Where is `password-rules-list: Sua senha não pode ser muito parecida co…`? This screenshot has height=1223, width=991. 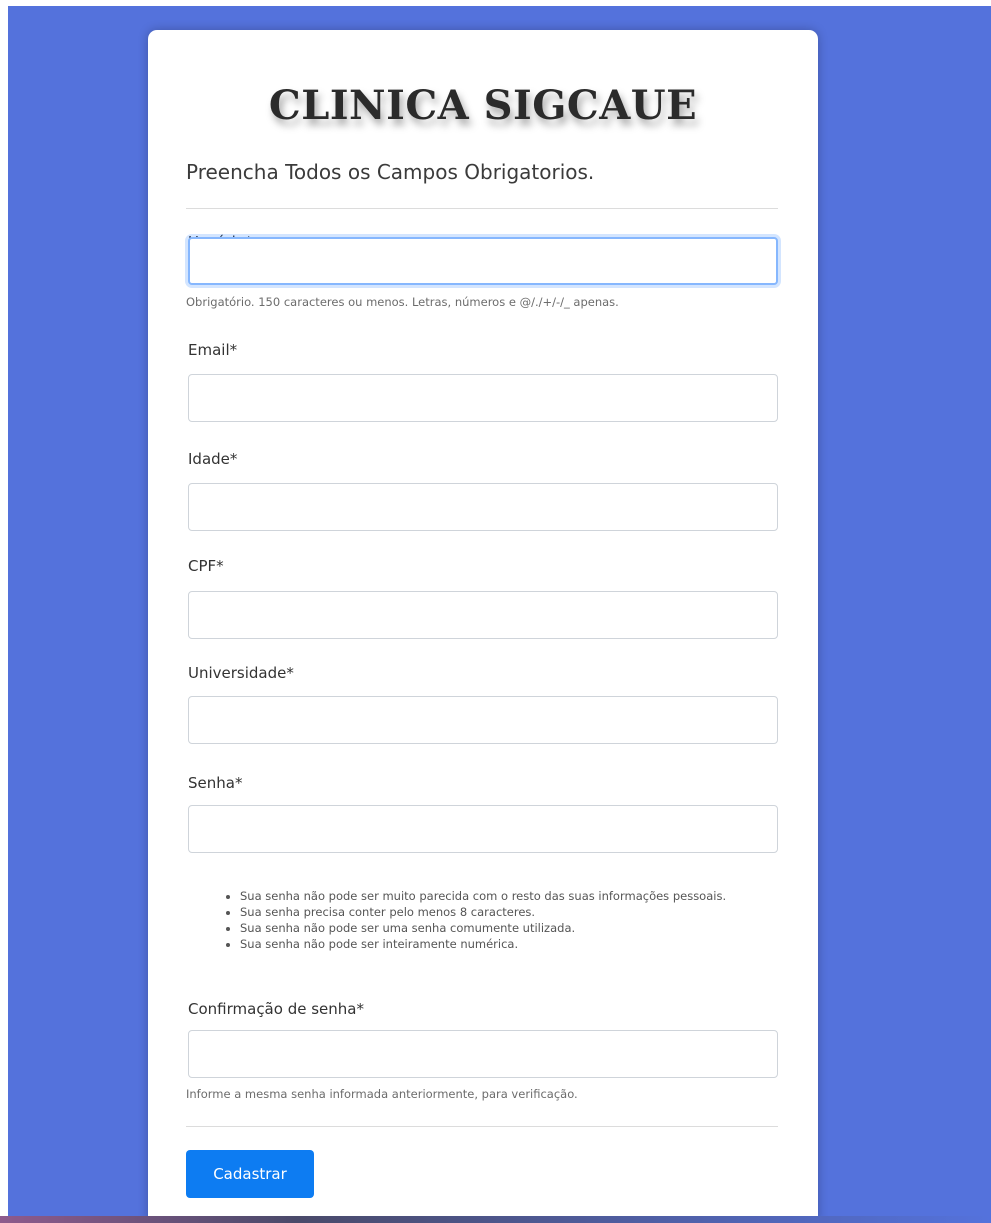
password-rules-list: Sua senha não pode ser muito parecida co… is located at coordinates (496, 920).